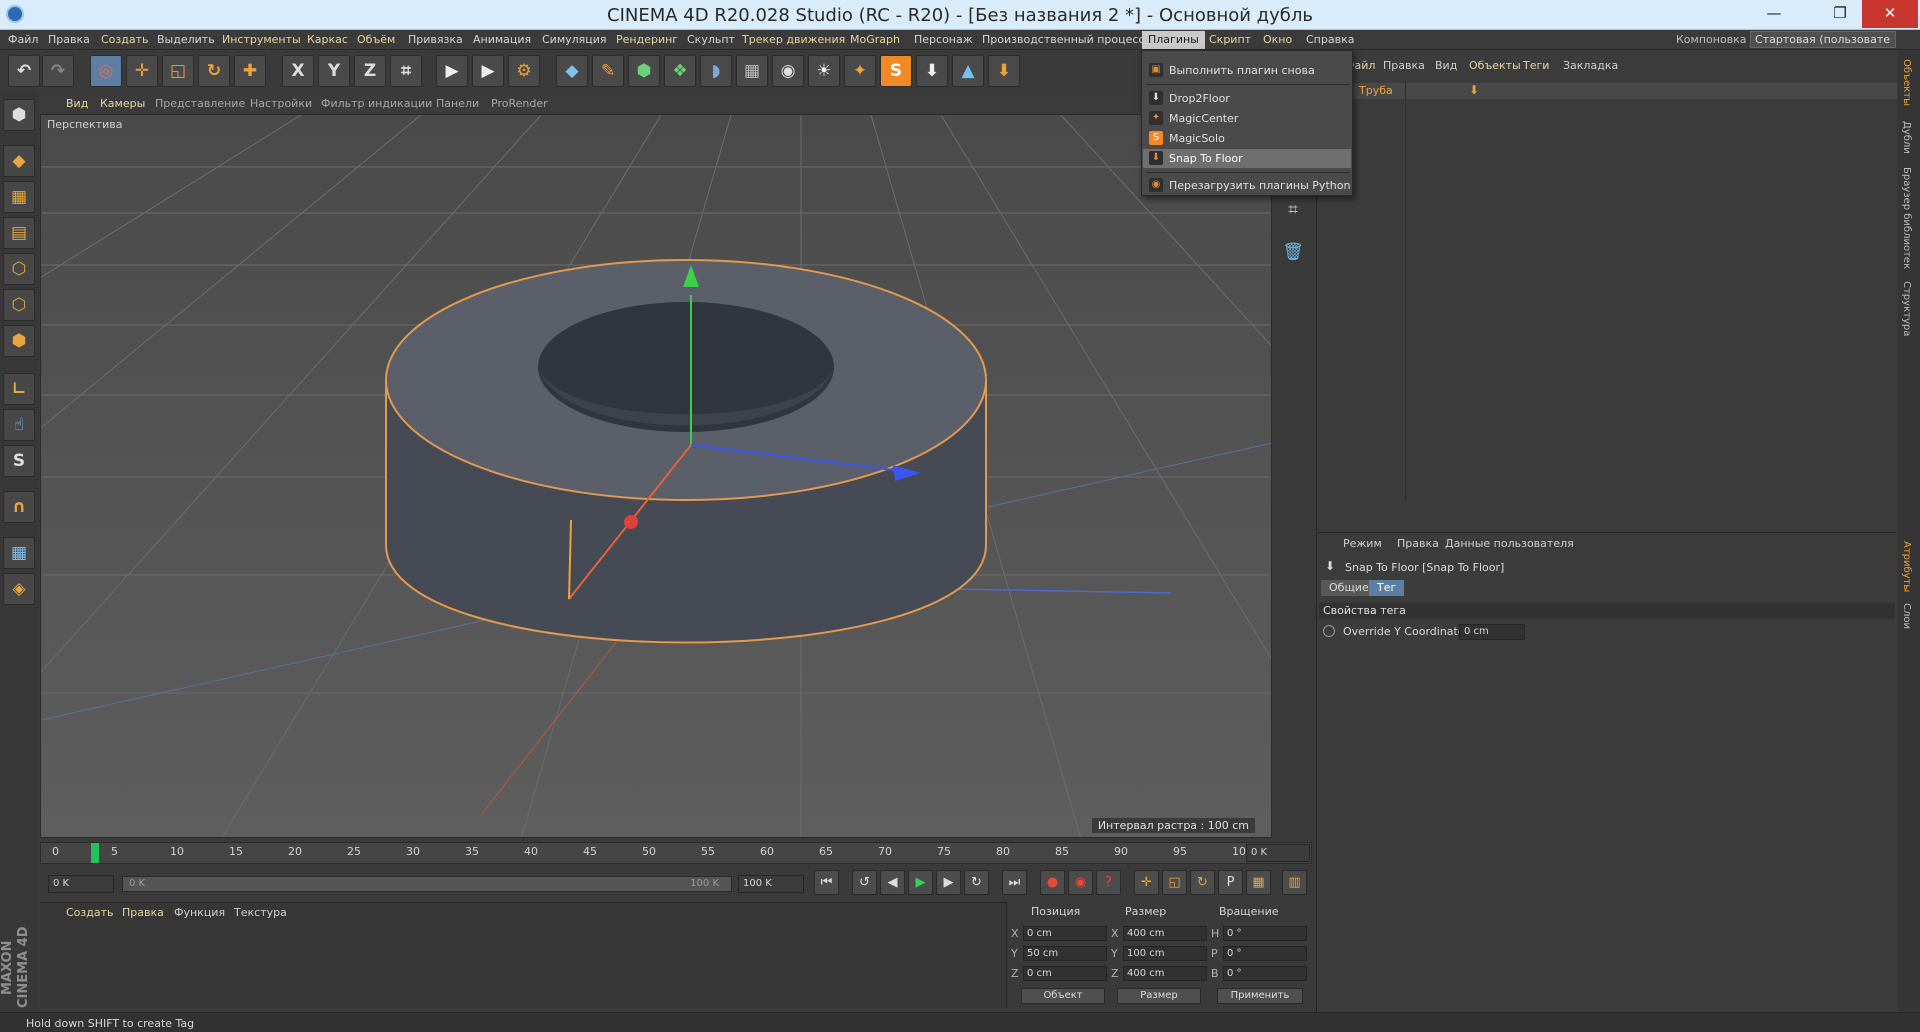 This screenshot has height=1032, width=1920. I want to click on menu-item-drop2floor: ⬇ Drop2Floor, so click(1247, 98).